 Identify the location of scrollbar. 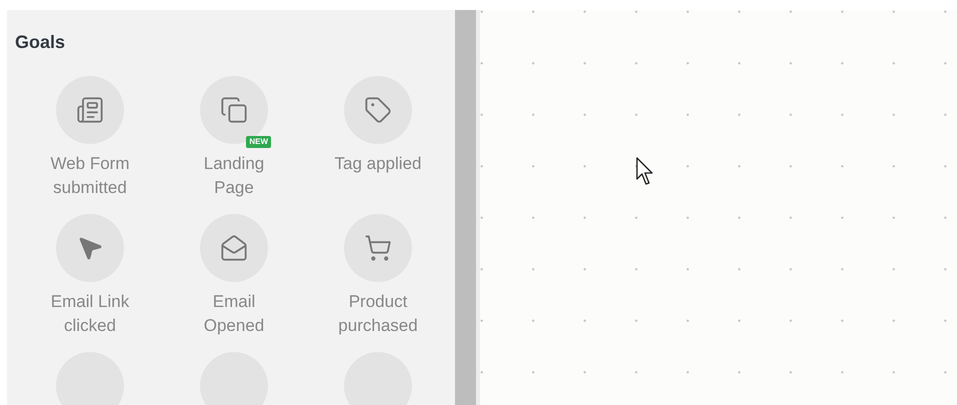
(467, 207).